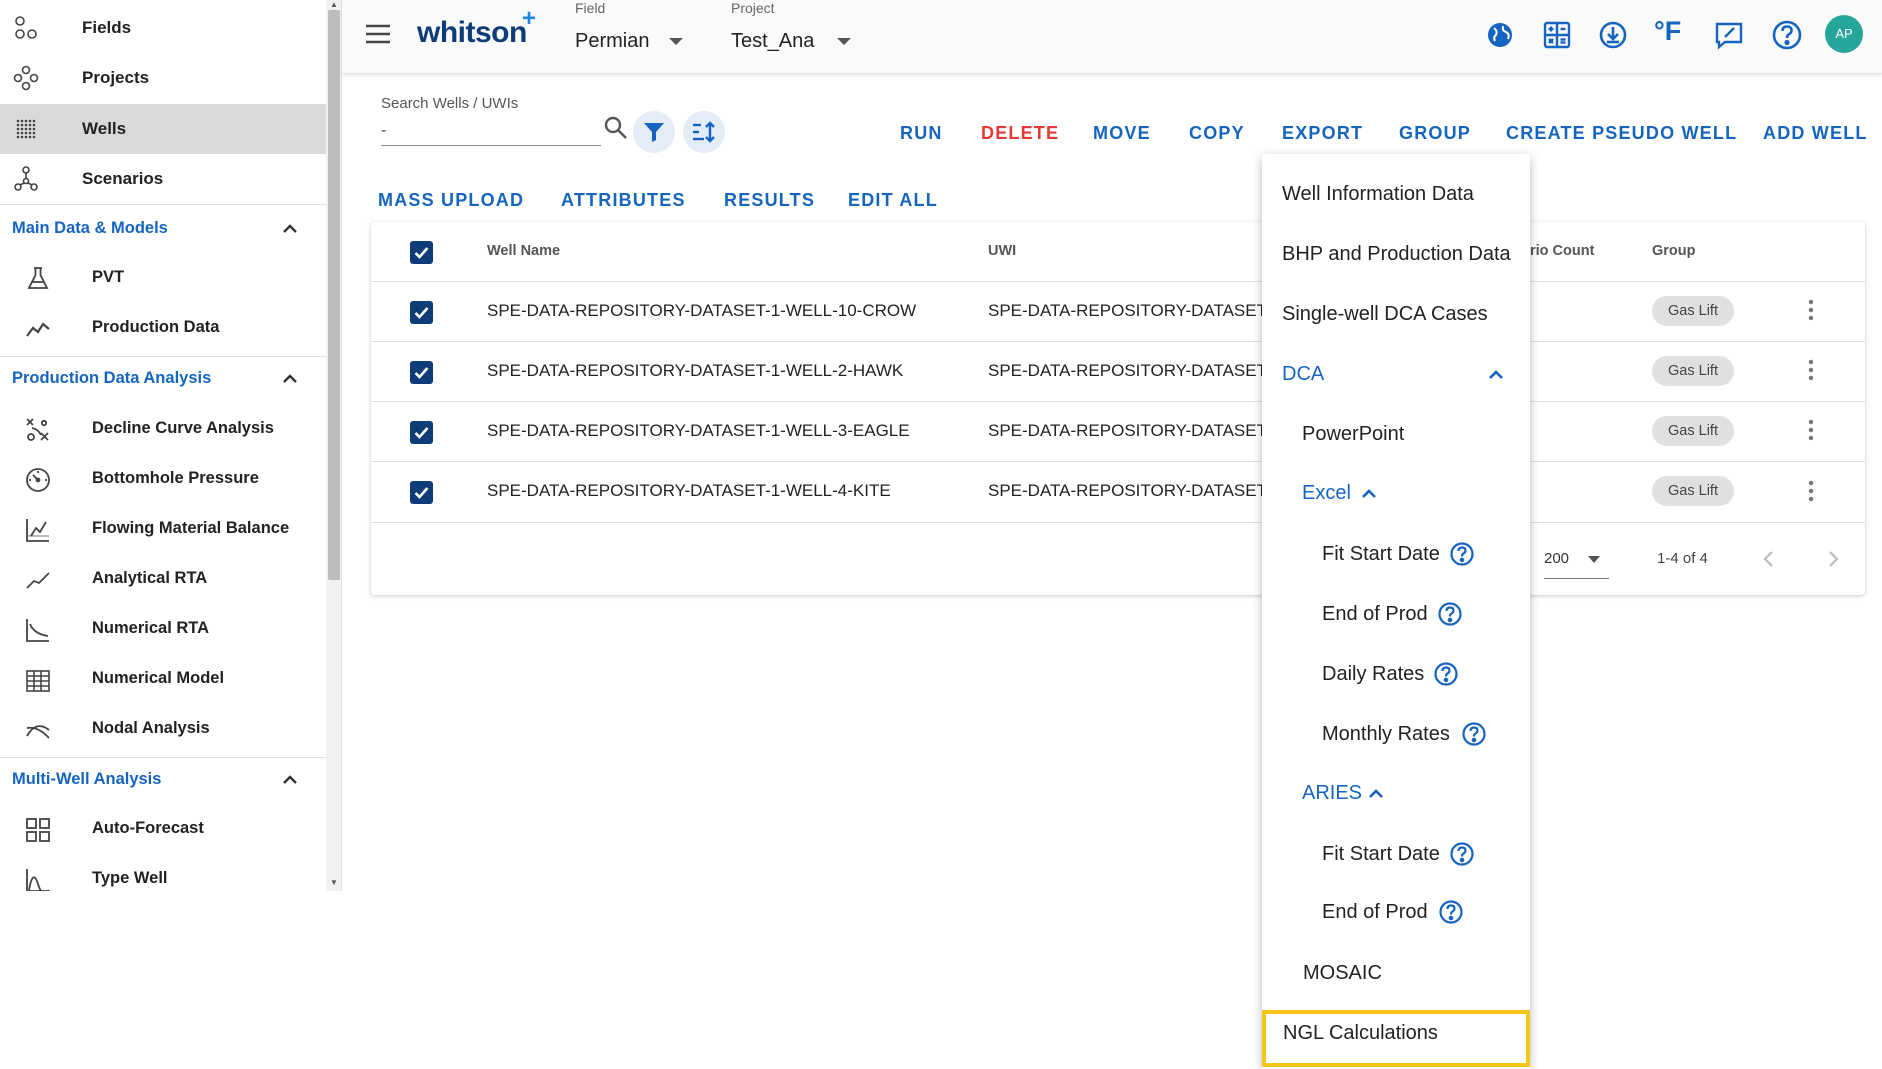 The width and height of the screenshot is (1882, 1069). Describe the element at coordinates (163, 780) in the screenshot. I see `section-multi-well-analysis: Multi-Well Analysis` at that location.